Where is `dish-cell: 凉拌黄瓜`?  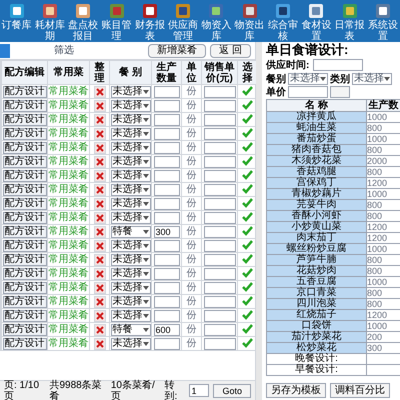
dish-cell: 凉拌黄瓜 is located at coordinates (316, 117).